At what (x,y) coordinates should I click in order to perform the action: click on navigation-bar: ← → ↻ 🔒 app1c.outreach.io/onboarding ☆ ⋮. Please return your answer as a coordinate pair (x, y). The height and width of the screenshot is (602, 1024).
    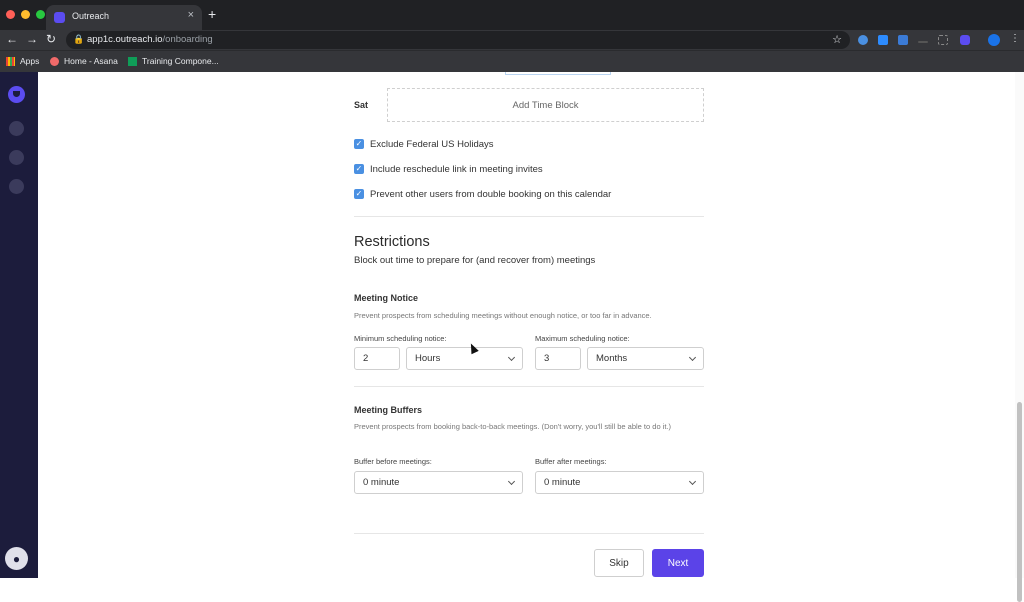
    Looking at the image, I should click on (512, 40).